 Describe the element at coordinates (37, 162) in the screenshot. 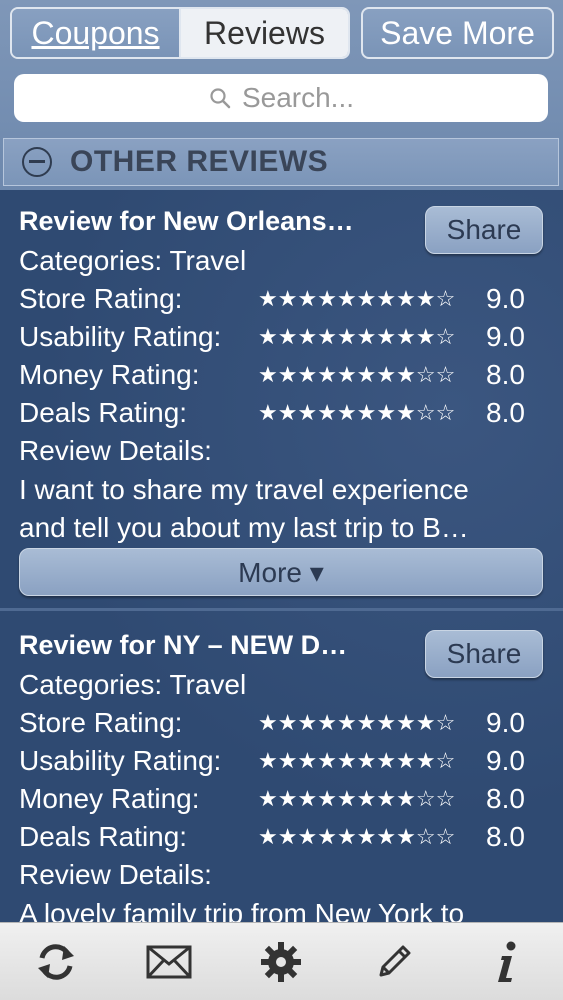

I see `collapse-minus-icon` at that location.